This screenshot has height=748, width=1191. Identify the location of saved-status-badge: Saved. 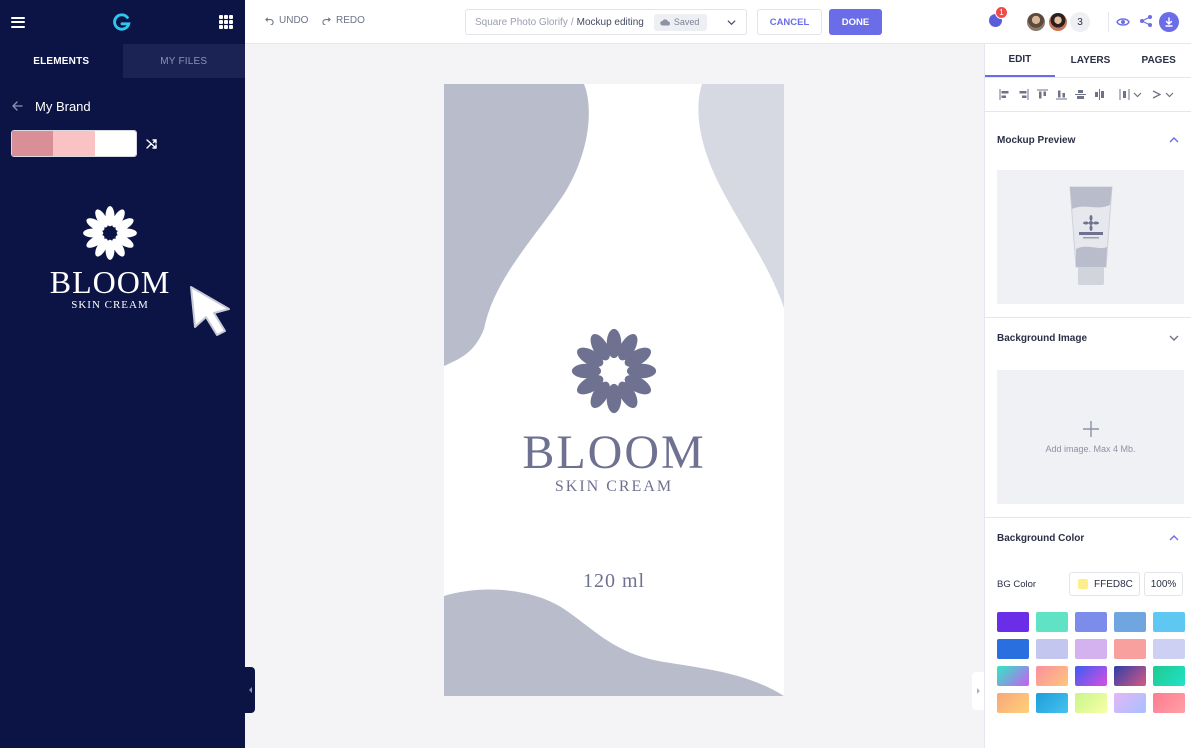
(680, 22).